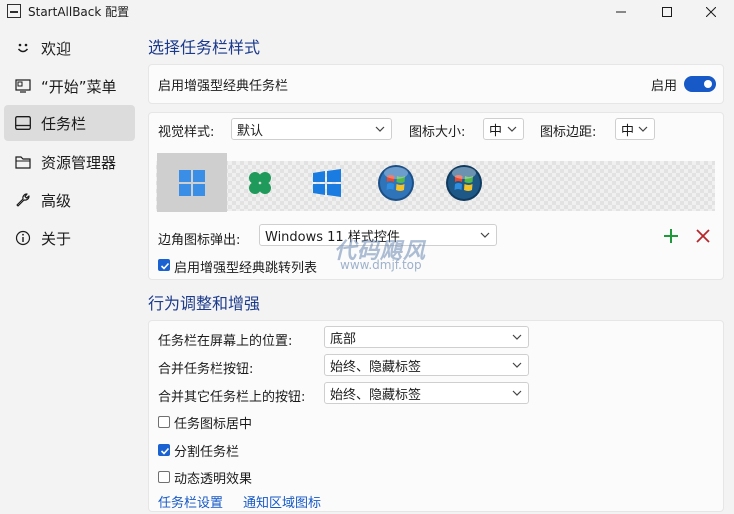 The height and width of the screenshot is (514, 734). Describe the element at coordinates (199, 240) in the screenshot. I see `corner-popup-label: 边角图标弹出:` at that location.